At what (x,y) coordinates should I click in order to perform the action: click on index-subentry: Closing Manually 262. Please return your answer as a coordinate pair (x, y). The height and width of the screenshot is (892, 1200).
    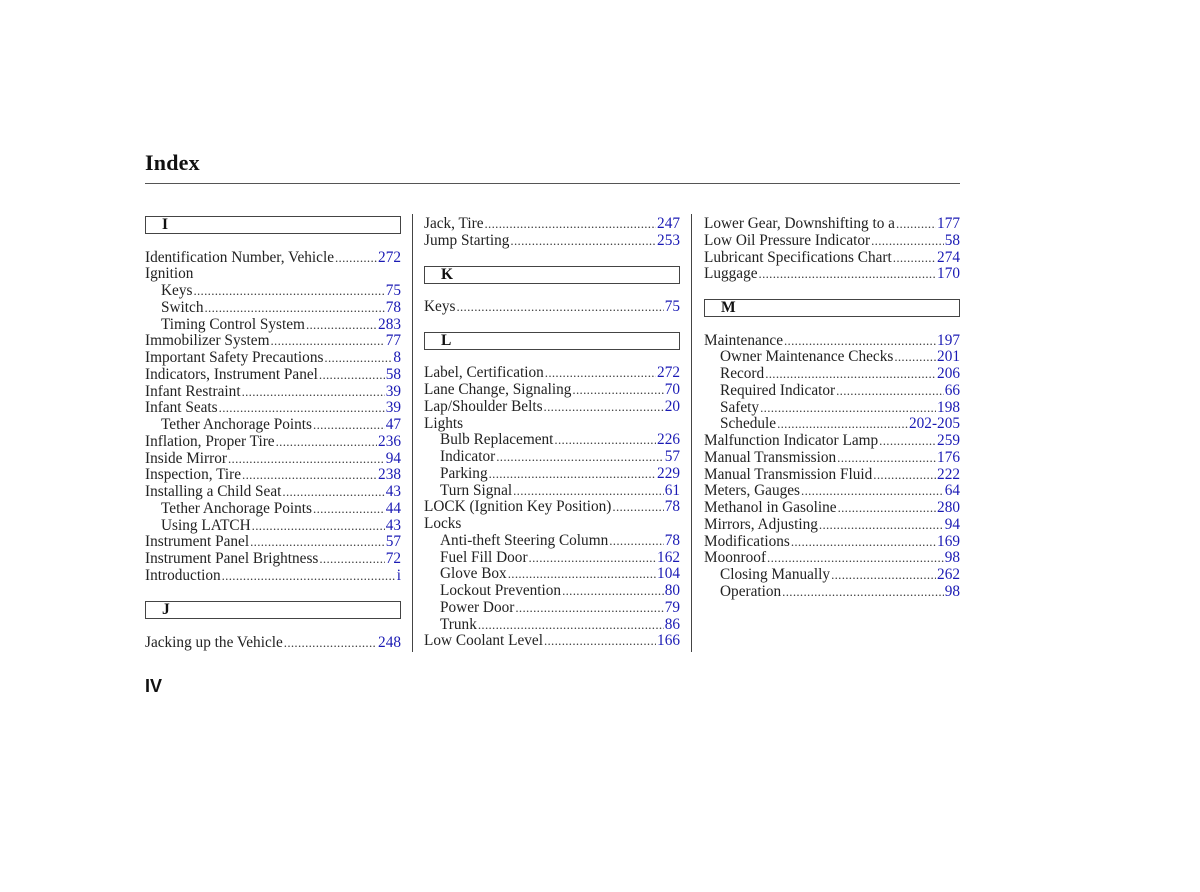
    Looking at the image, I should click on (832, 575).